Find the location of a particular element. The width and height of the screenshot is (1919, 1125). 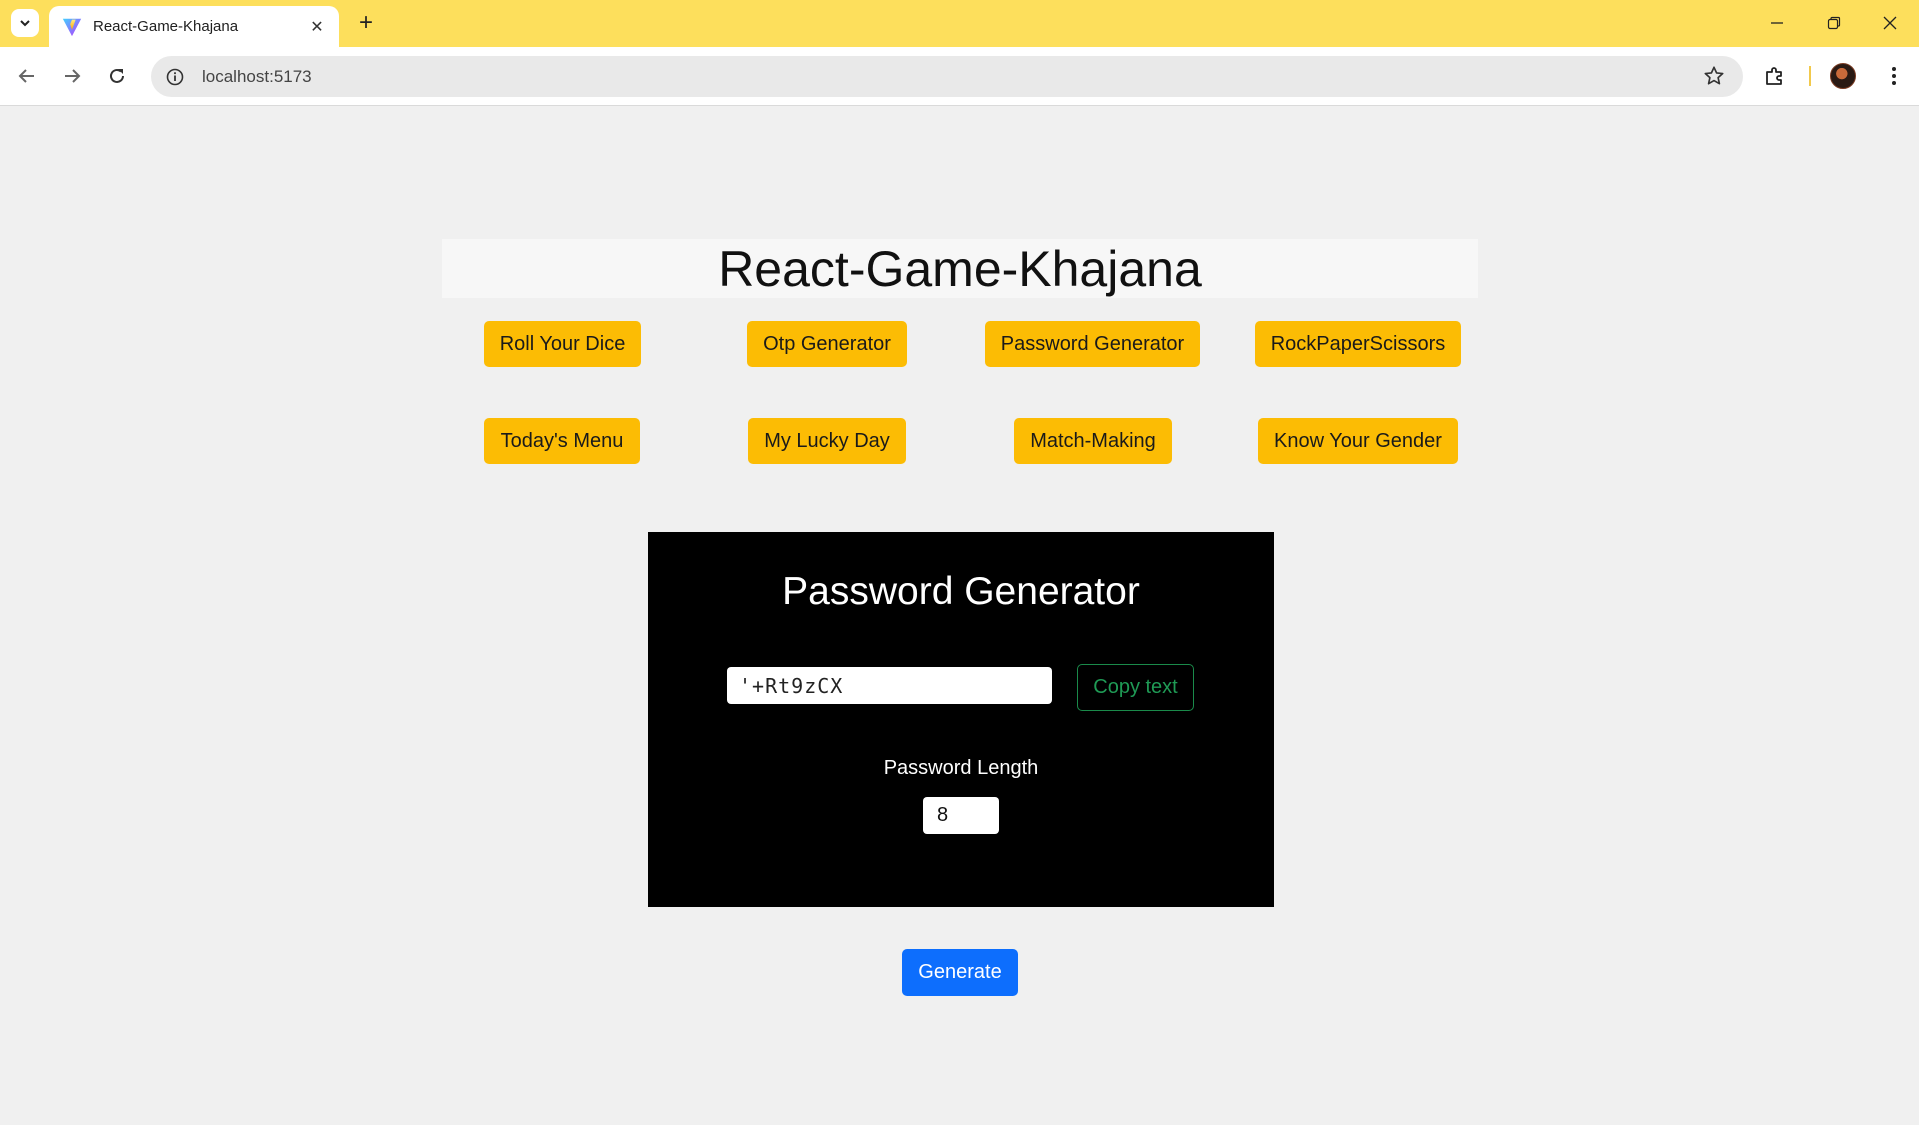

browser-tab: React-Game-Khajana ✕ is located at coordinates (194, 26).